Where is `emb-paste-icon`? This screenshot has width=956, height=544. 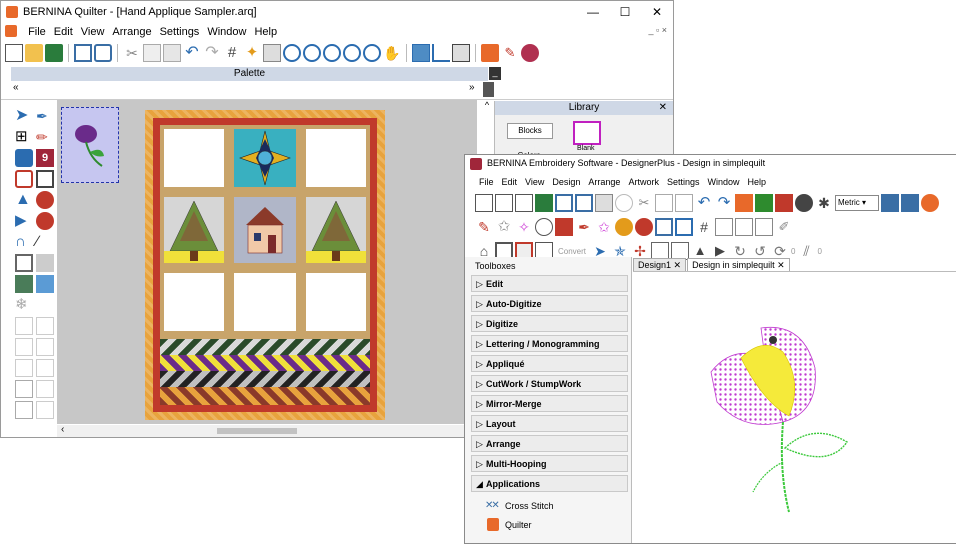 emb-paste-icon is located at coordinates (684, 203).